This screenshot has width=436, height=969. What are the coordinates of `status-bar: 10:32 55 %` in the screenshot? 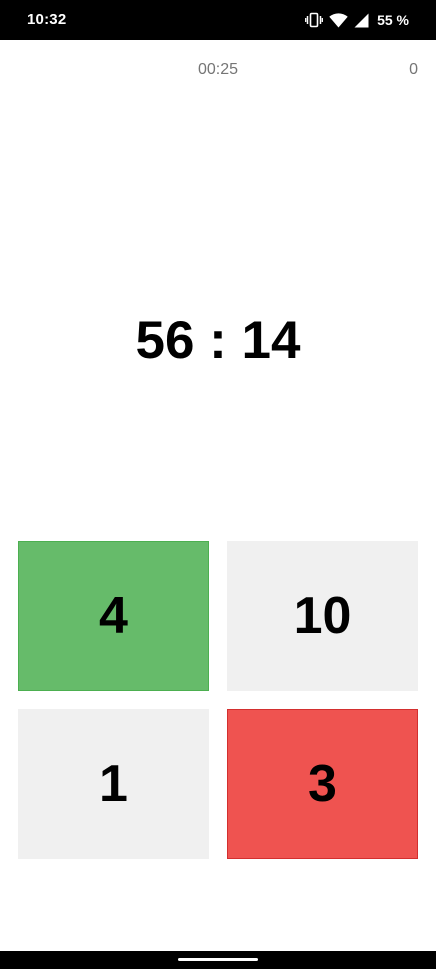 It's located at (218, 20).